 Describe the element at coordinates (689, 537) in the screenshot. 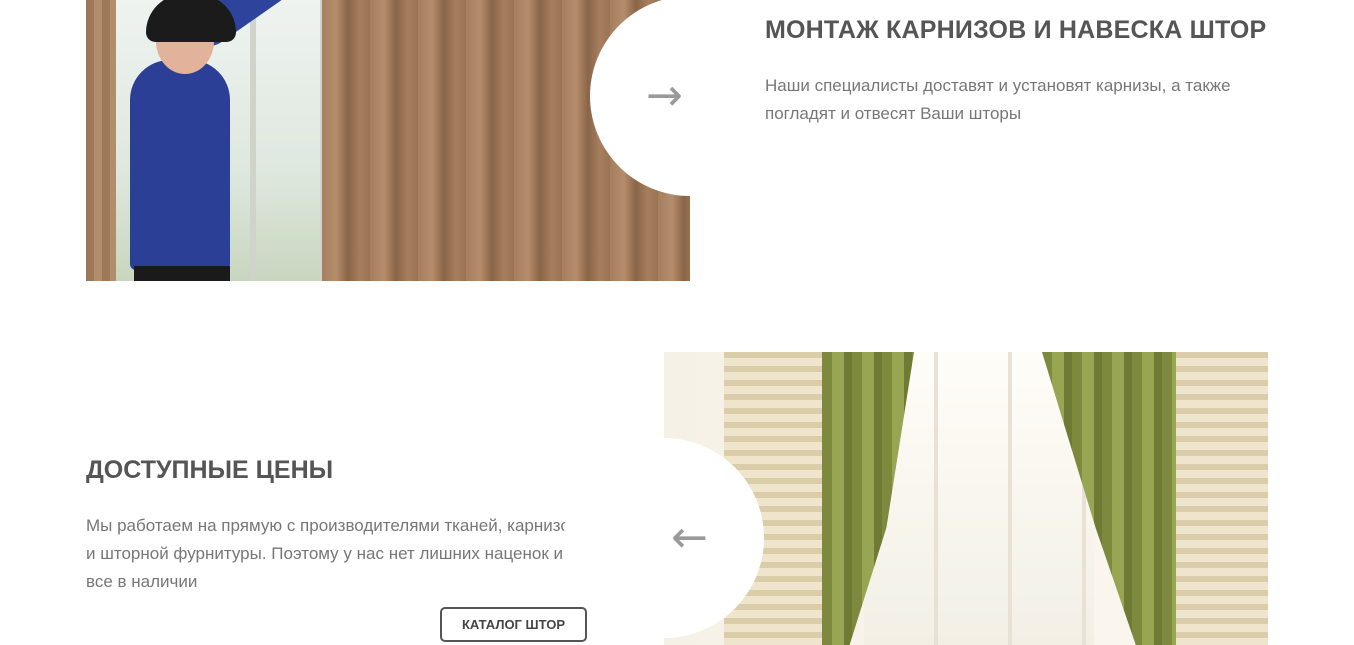

I see `arrow-left-icon: ←` at that location.